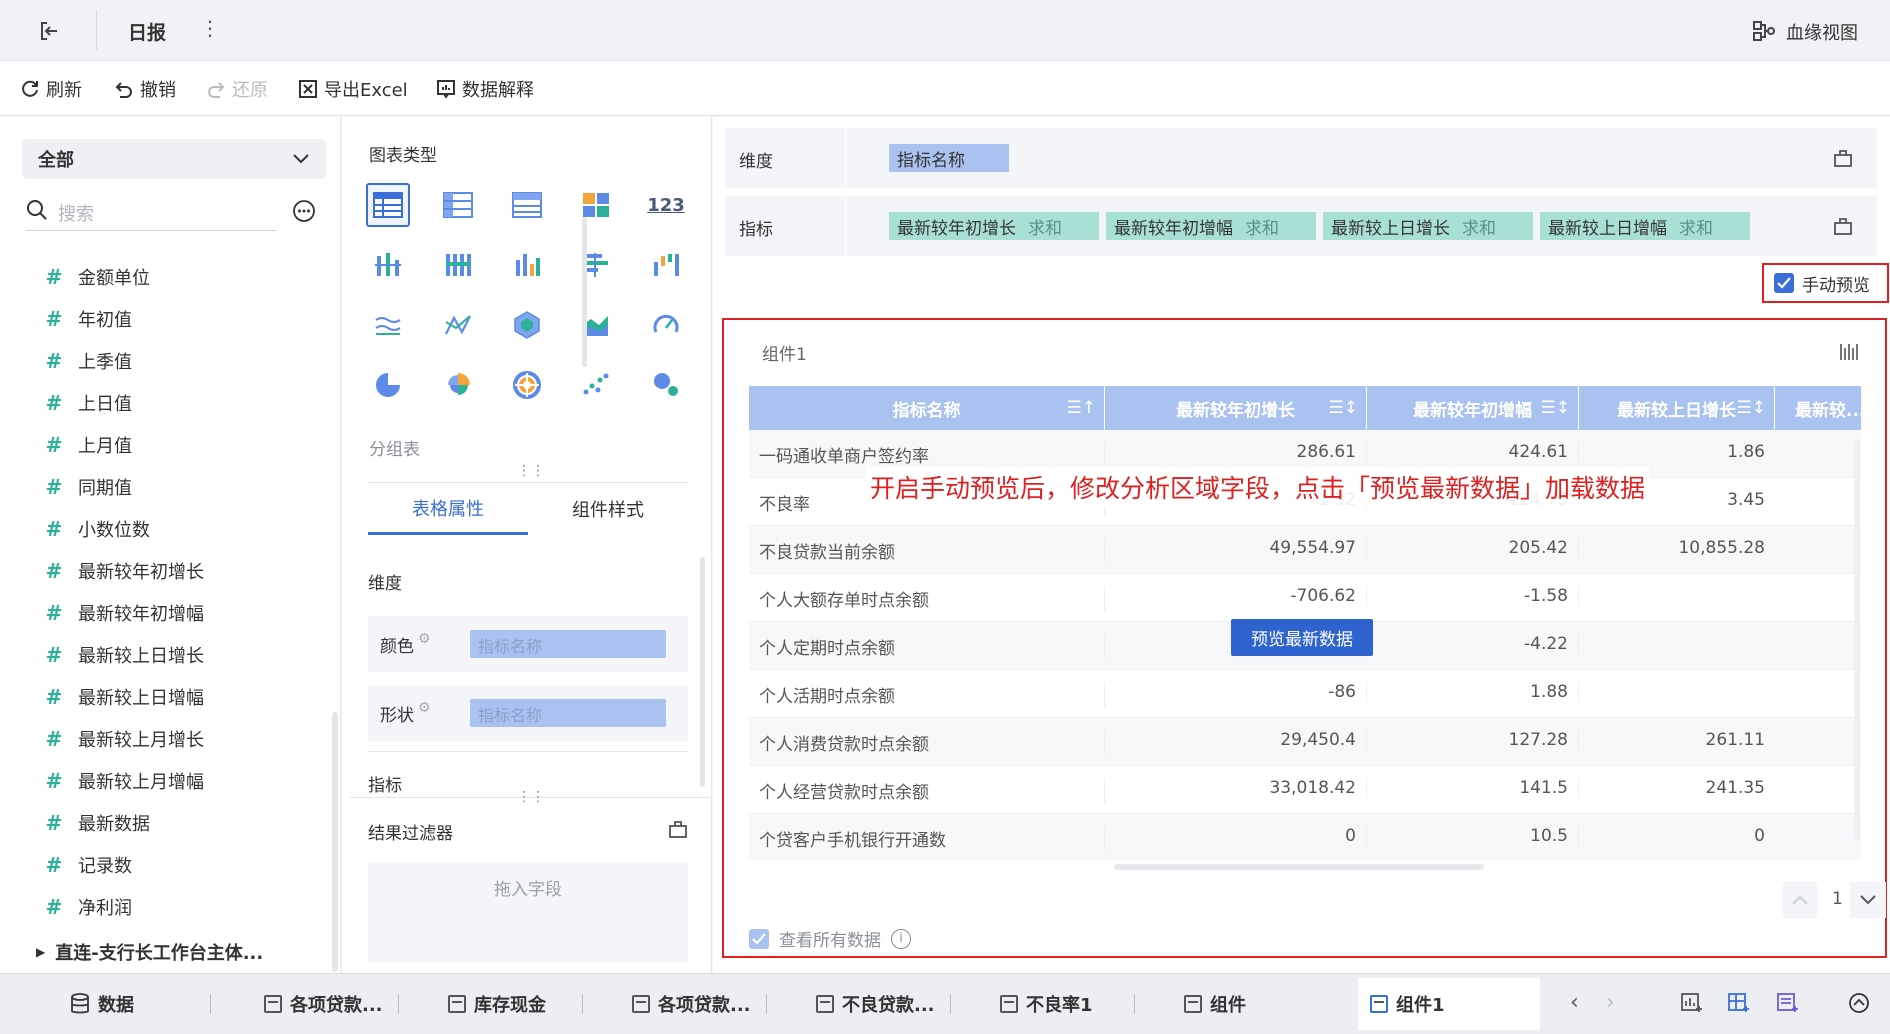 This screenshot has width=1890, height=1034. I want to click on column-chart-icon, so click(527, 265).